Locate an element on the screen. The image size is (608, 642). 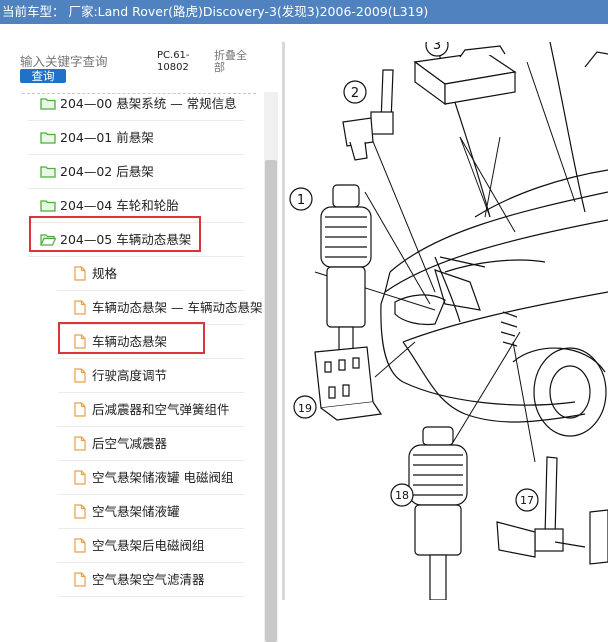
tree-doc-item: 空气悬架后电磁阀组 is located at coordinates (151, 546).